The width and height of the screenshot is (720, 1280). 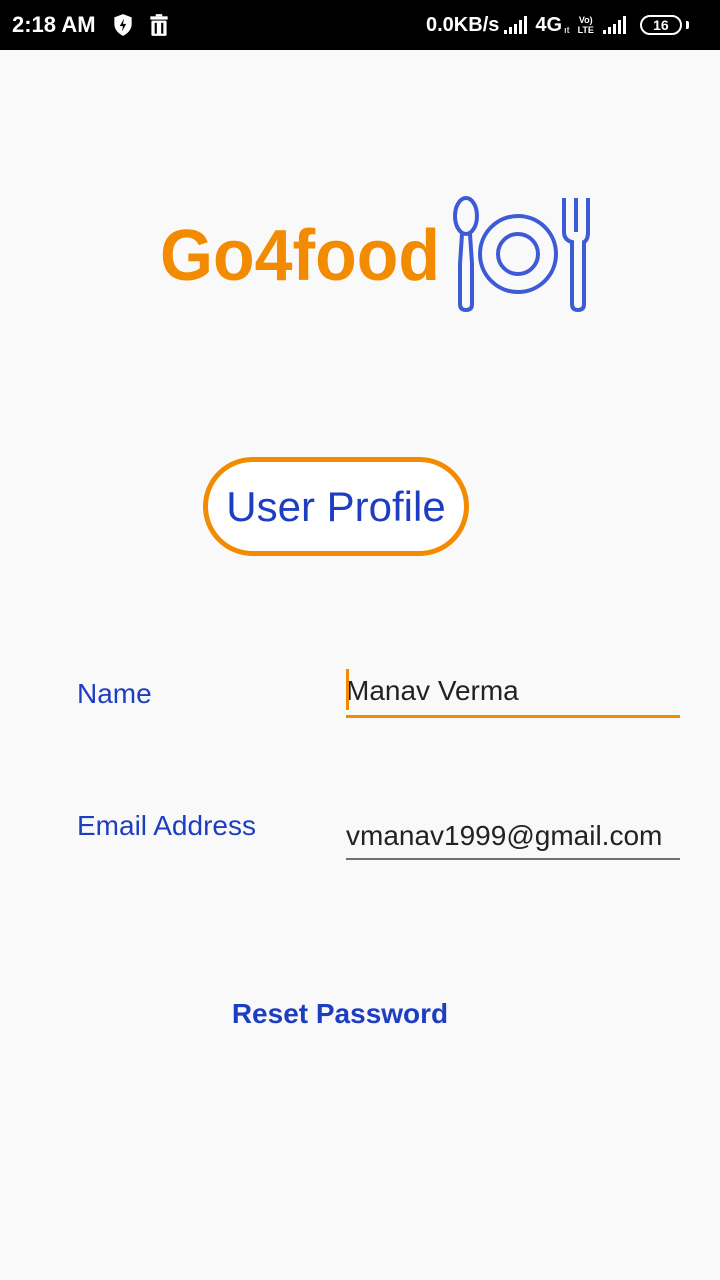 What do you see at coordinates (336, 506) in the screenshot?
I see `user-profile-title: User Profile` at bounding box center [336, 506].